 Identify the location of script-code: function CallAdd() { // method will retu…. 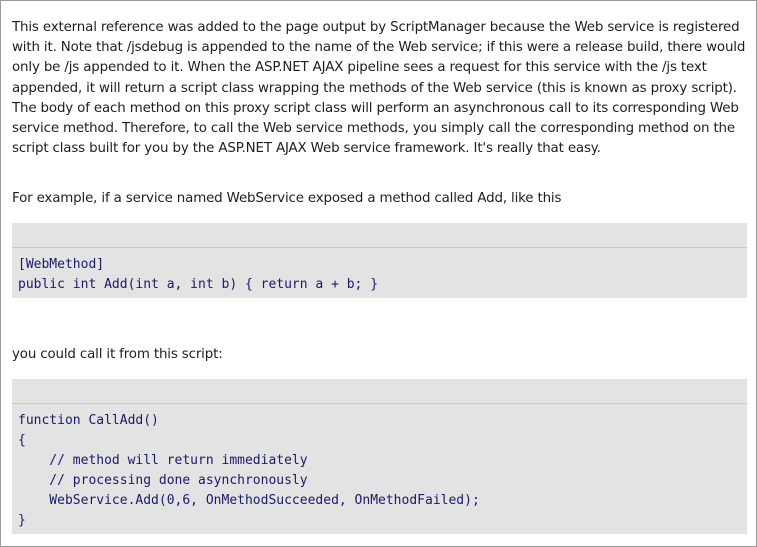
(249, 470).